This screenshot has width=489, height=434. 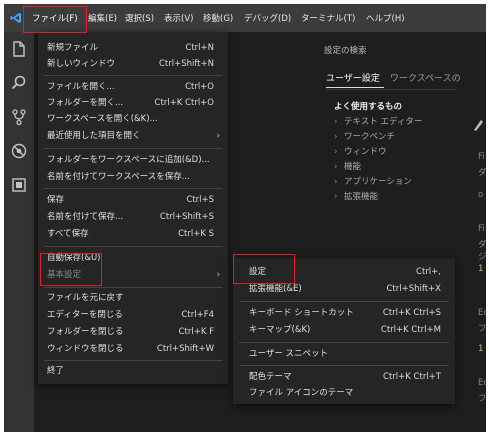 What do you see at coordinates (71, 269) in the screenshot?
I see `annotation-box-preferences` at bounding box center [71, 269].